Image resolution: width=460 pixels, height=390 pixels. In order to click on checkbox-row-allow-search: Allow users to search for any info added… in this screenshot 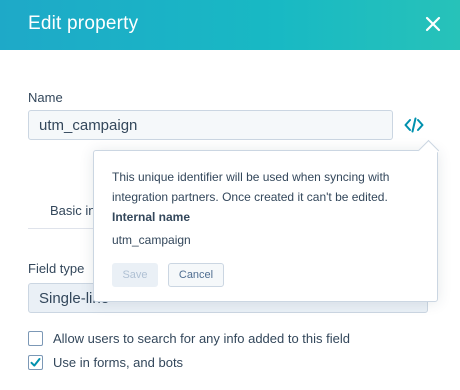, I will do `click(189, 338)`.